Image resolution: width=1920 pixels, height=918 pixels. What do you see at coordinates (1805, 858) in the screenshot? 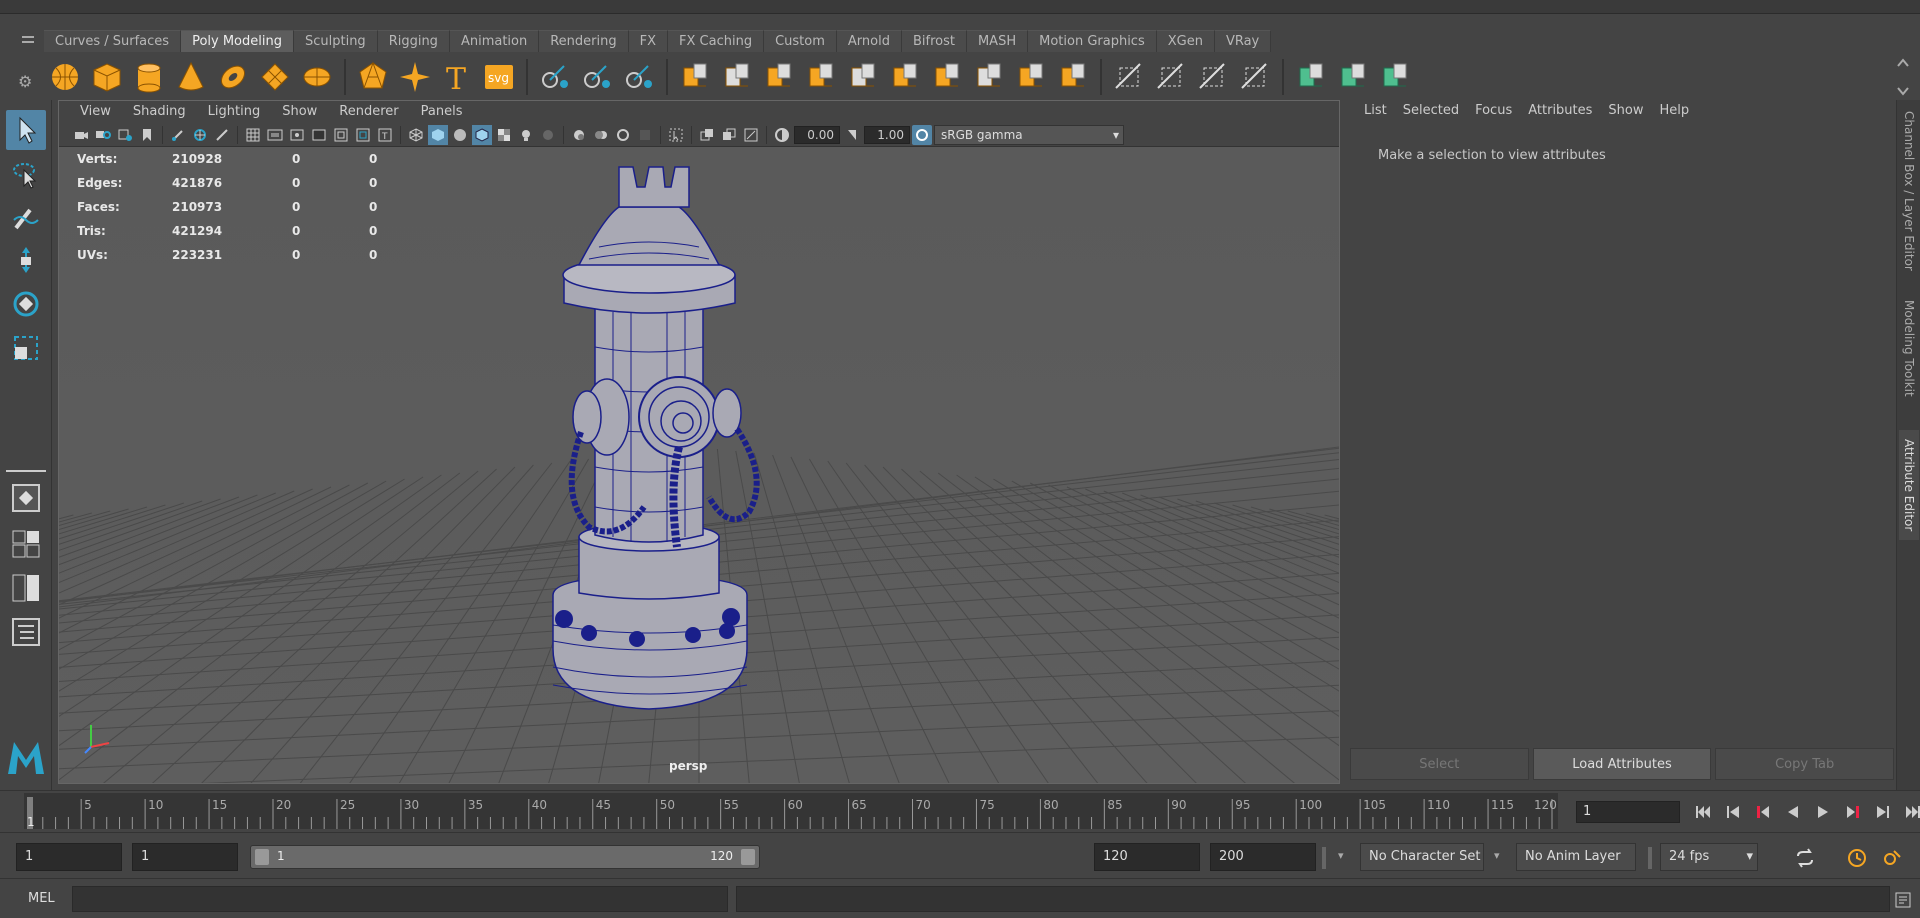
I see `loop-icon` at bounding box center [1805, 858].